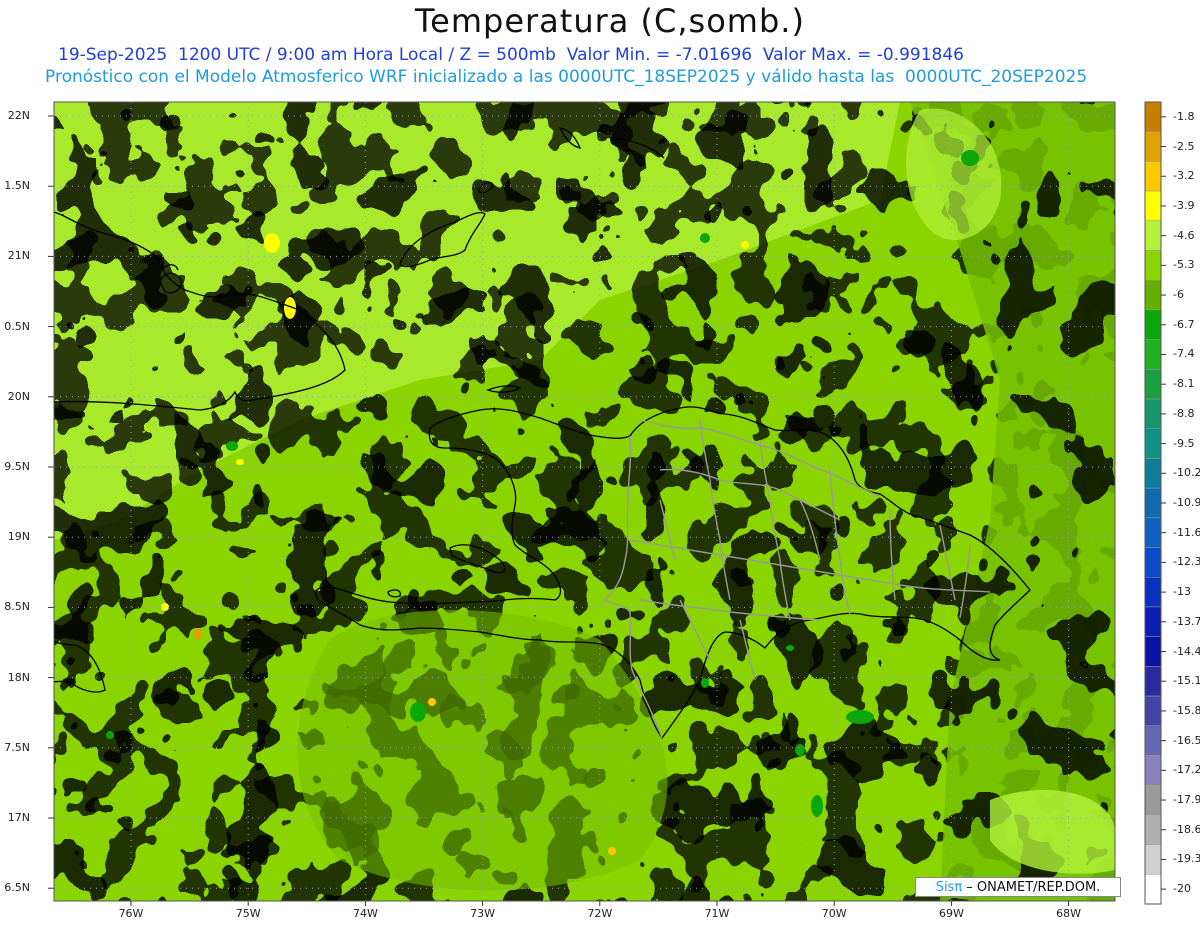  Describe the element at coordinates (1184, 384) in the screenshot. I see `colorbar-label: -8.1` at that location.